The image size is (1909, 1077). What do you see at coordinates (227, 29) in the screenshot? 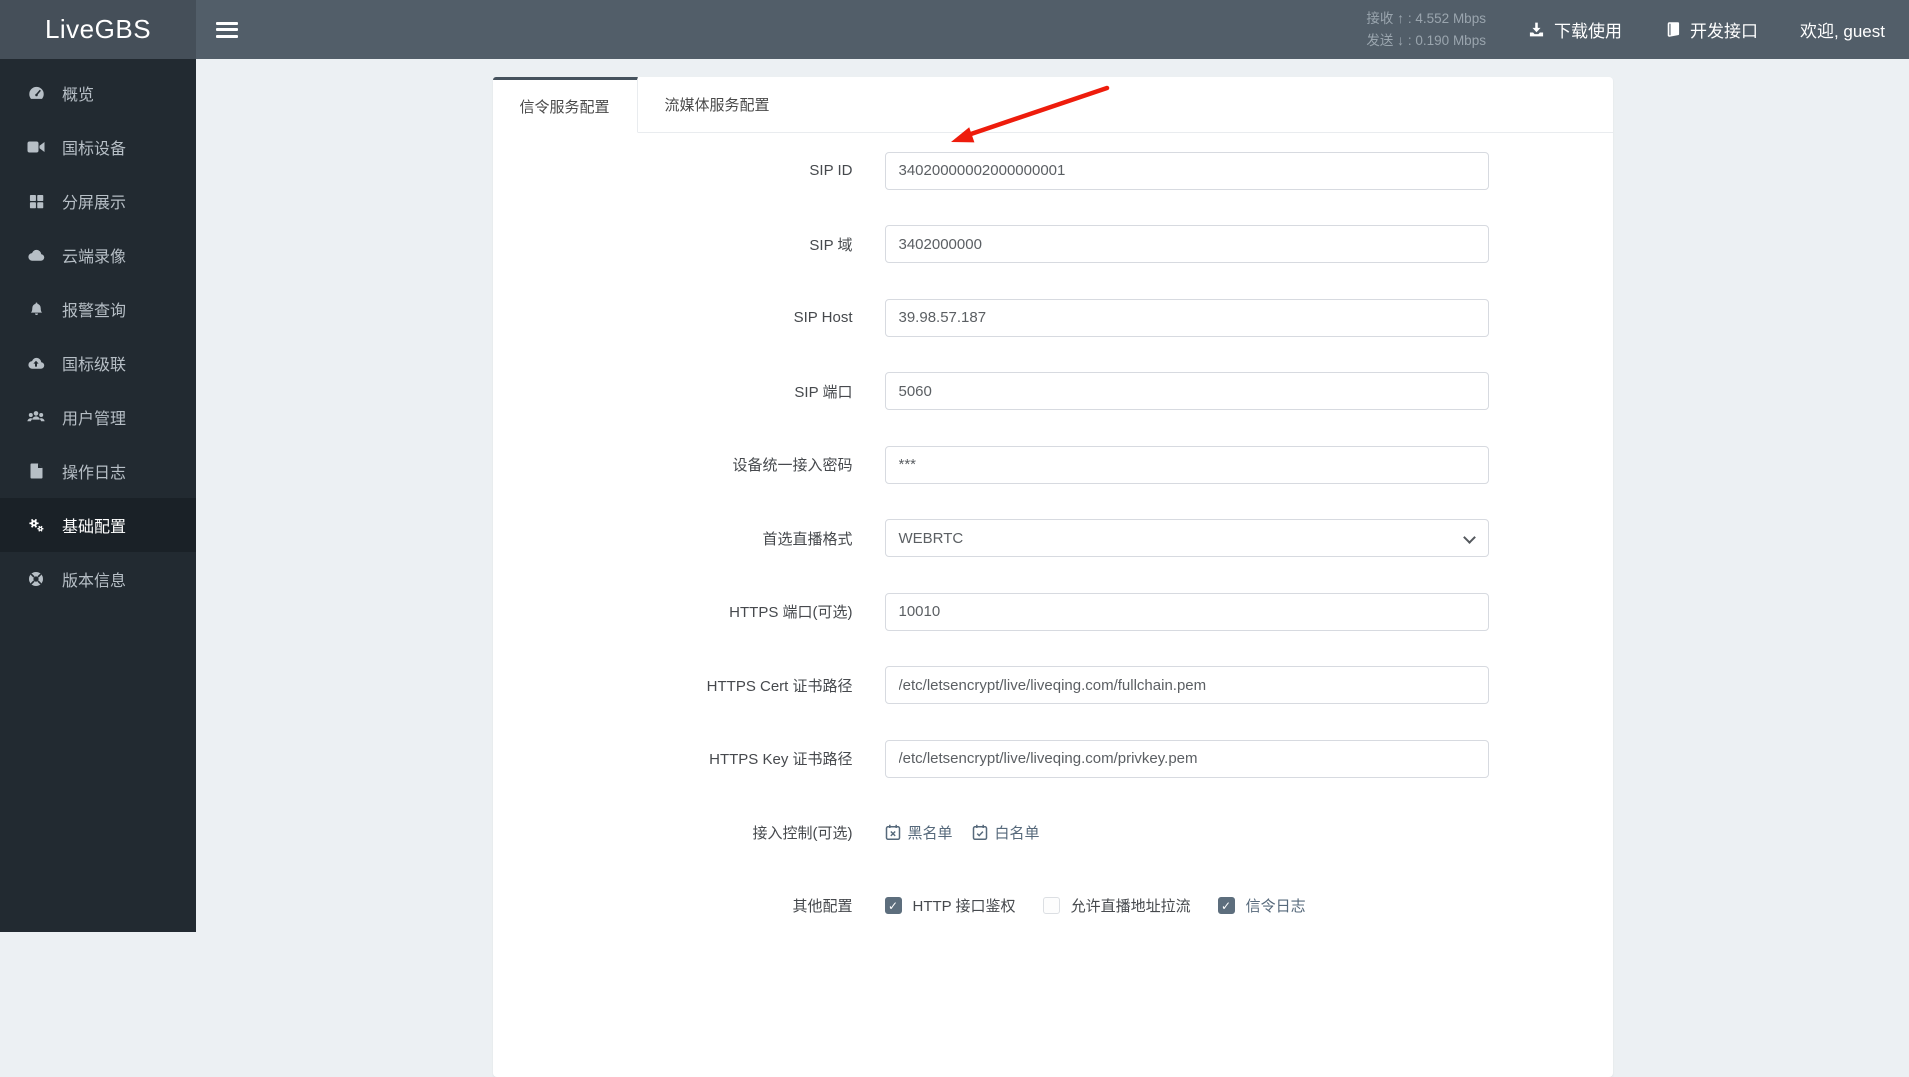
I see `sidebar-toggle-icon` at bounding box center [227, 29].